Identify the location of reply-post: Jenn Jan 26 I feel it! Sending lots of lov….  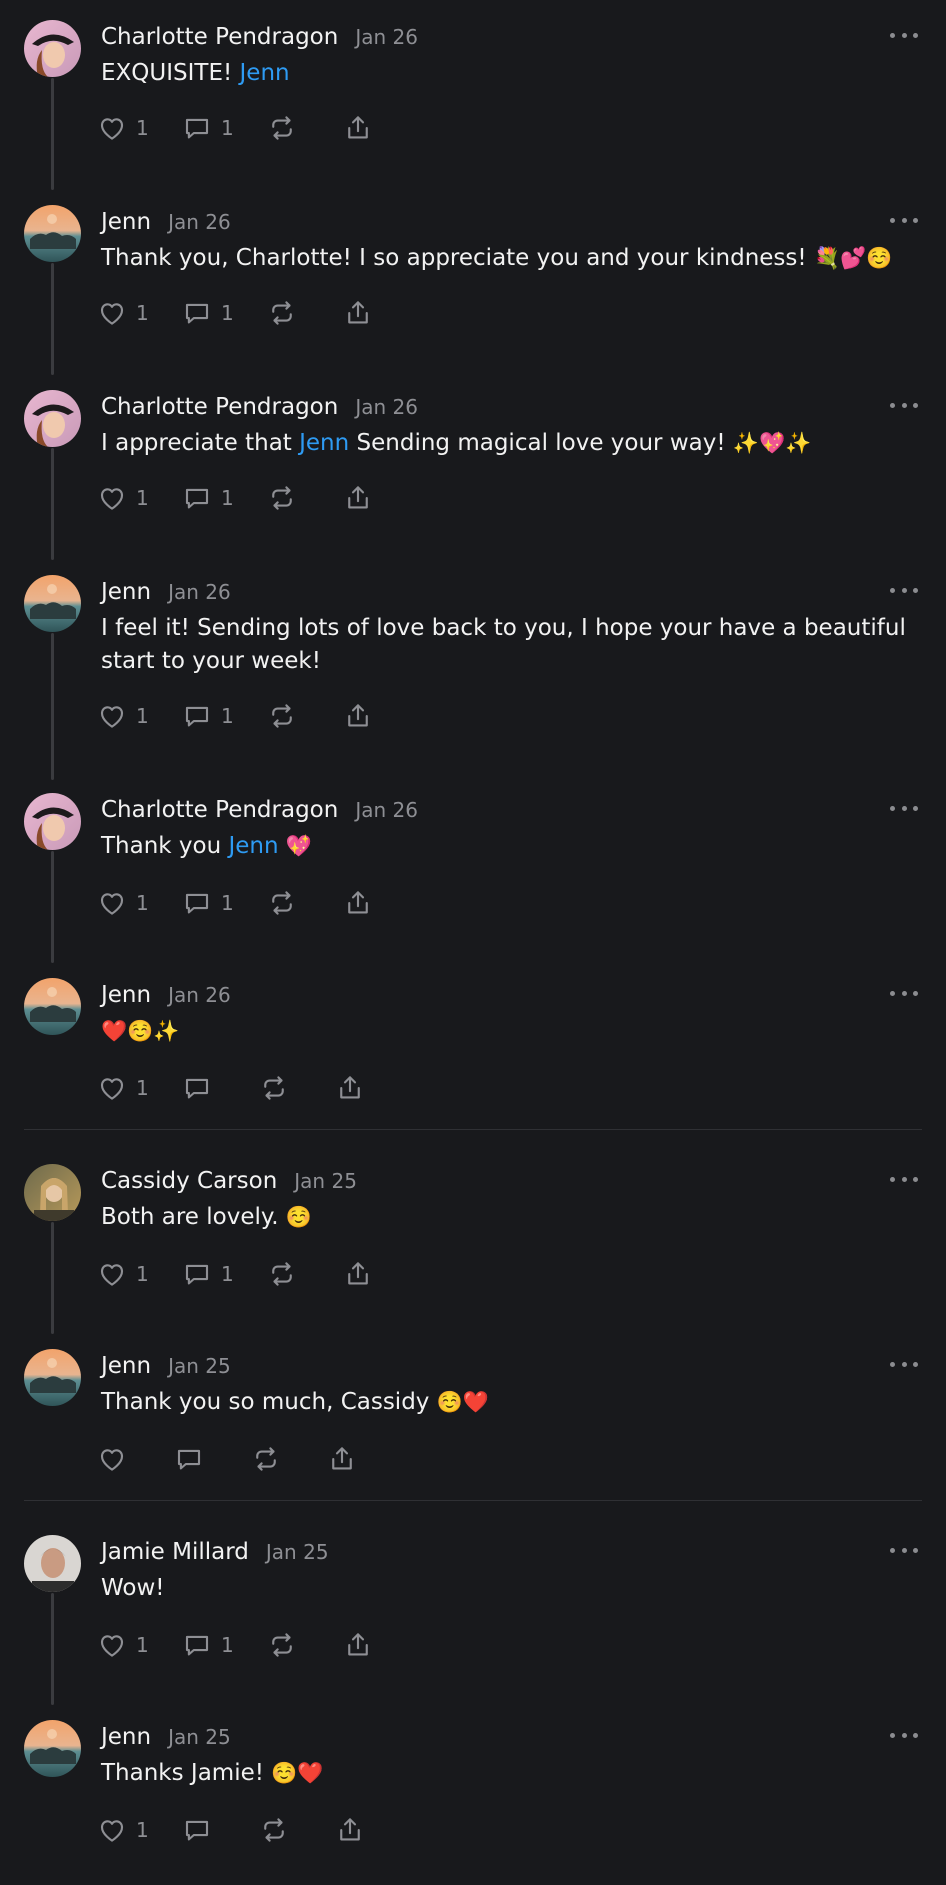
(473, 667).